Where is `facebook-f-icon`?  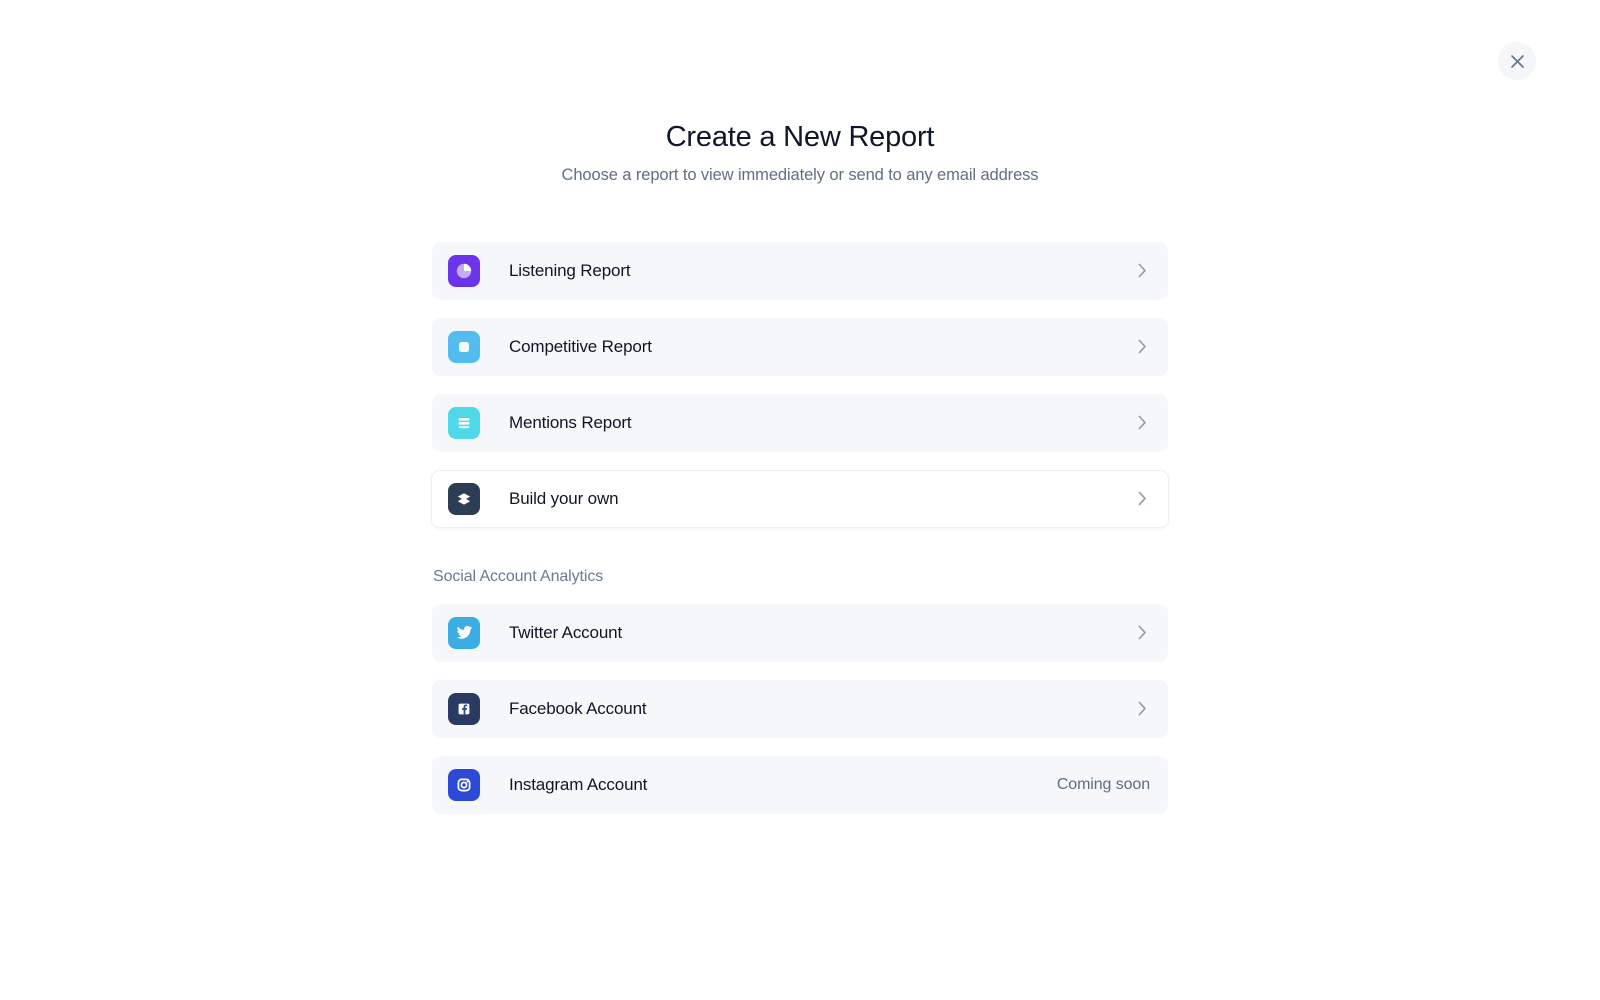
facebook-f-icon is located at coordinates (464, 708).